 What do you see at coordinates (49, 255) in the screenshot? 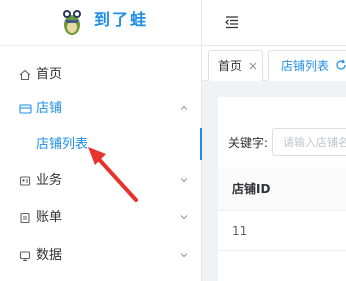
I see `sidebar-item-label: 数据` at bounding box center [49, 255].